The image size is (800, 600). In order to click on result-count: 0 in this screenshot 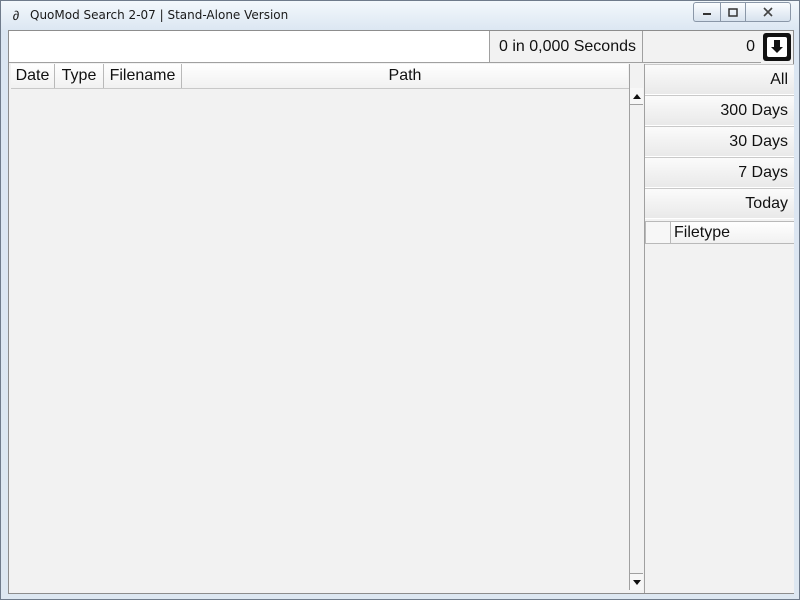, I will do `click(702, 47)`.